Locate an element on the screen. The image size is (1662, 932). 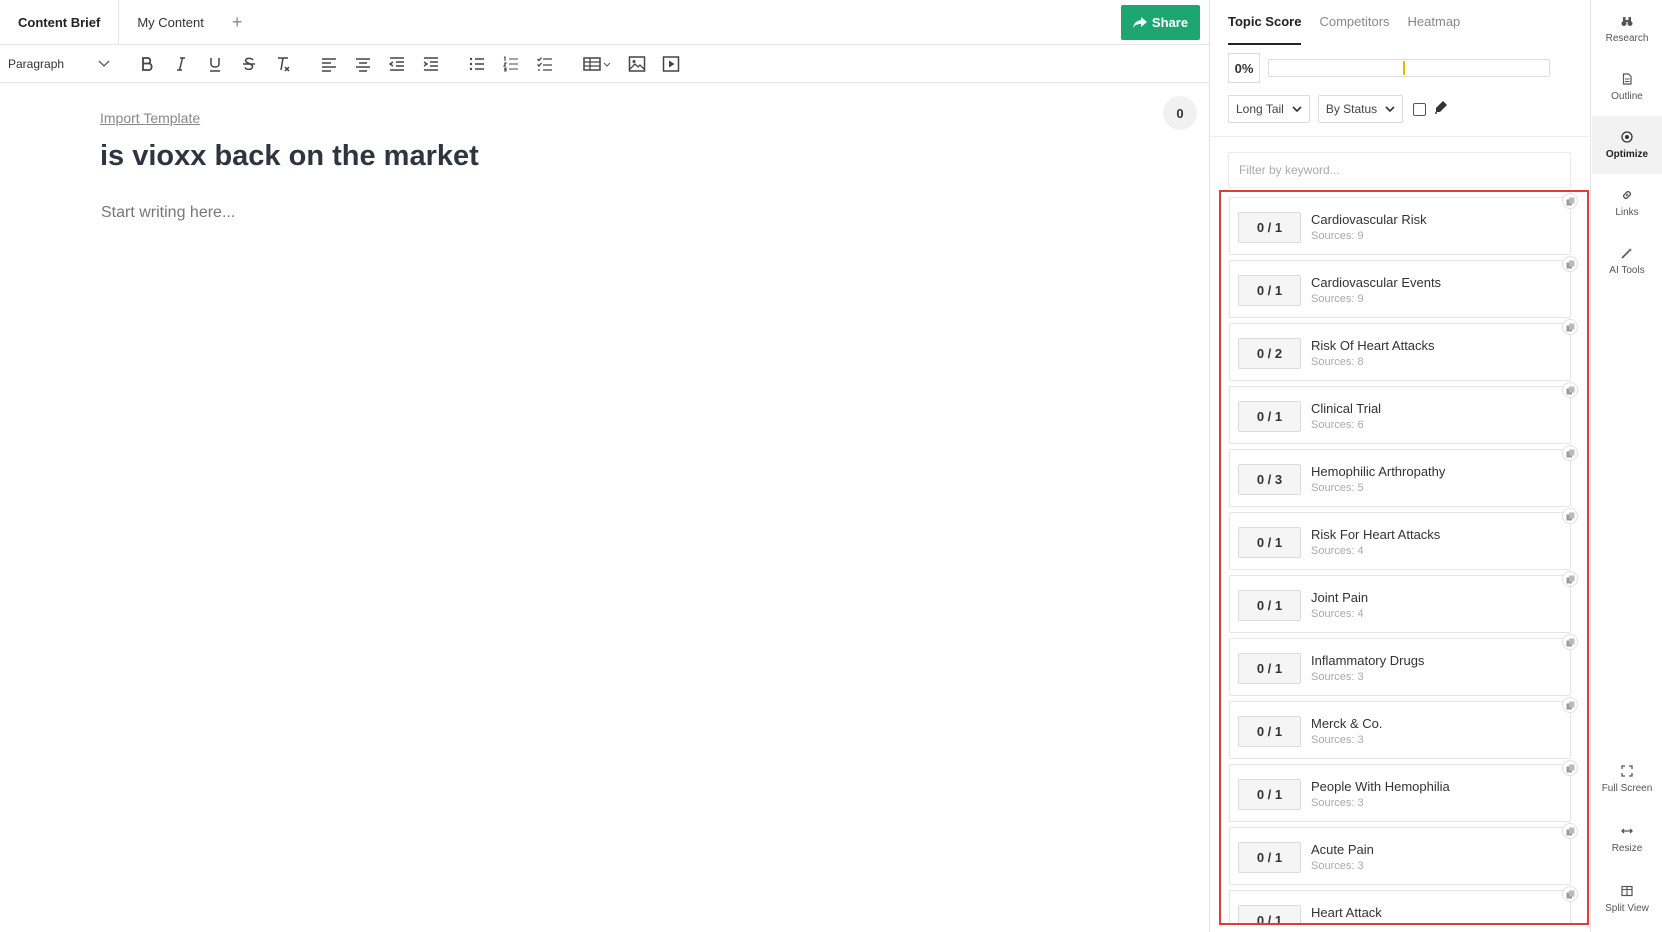
status-sort-select: By Status is located at coordinates (1360, 109).